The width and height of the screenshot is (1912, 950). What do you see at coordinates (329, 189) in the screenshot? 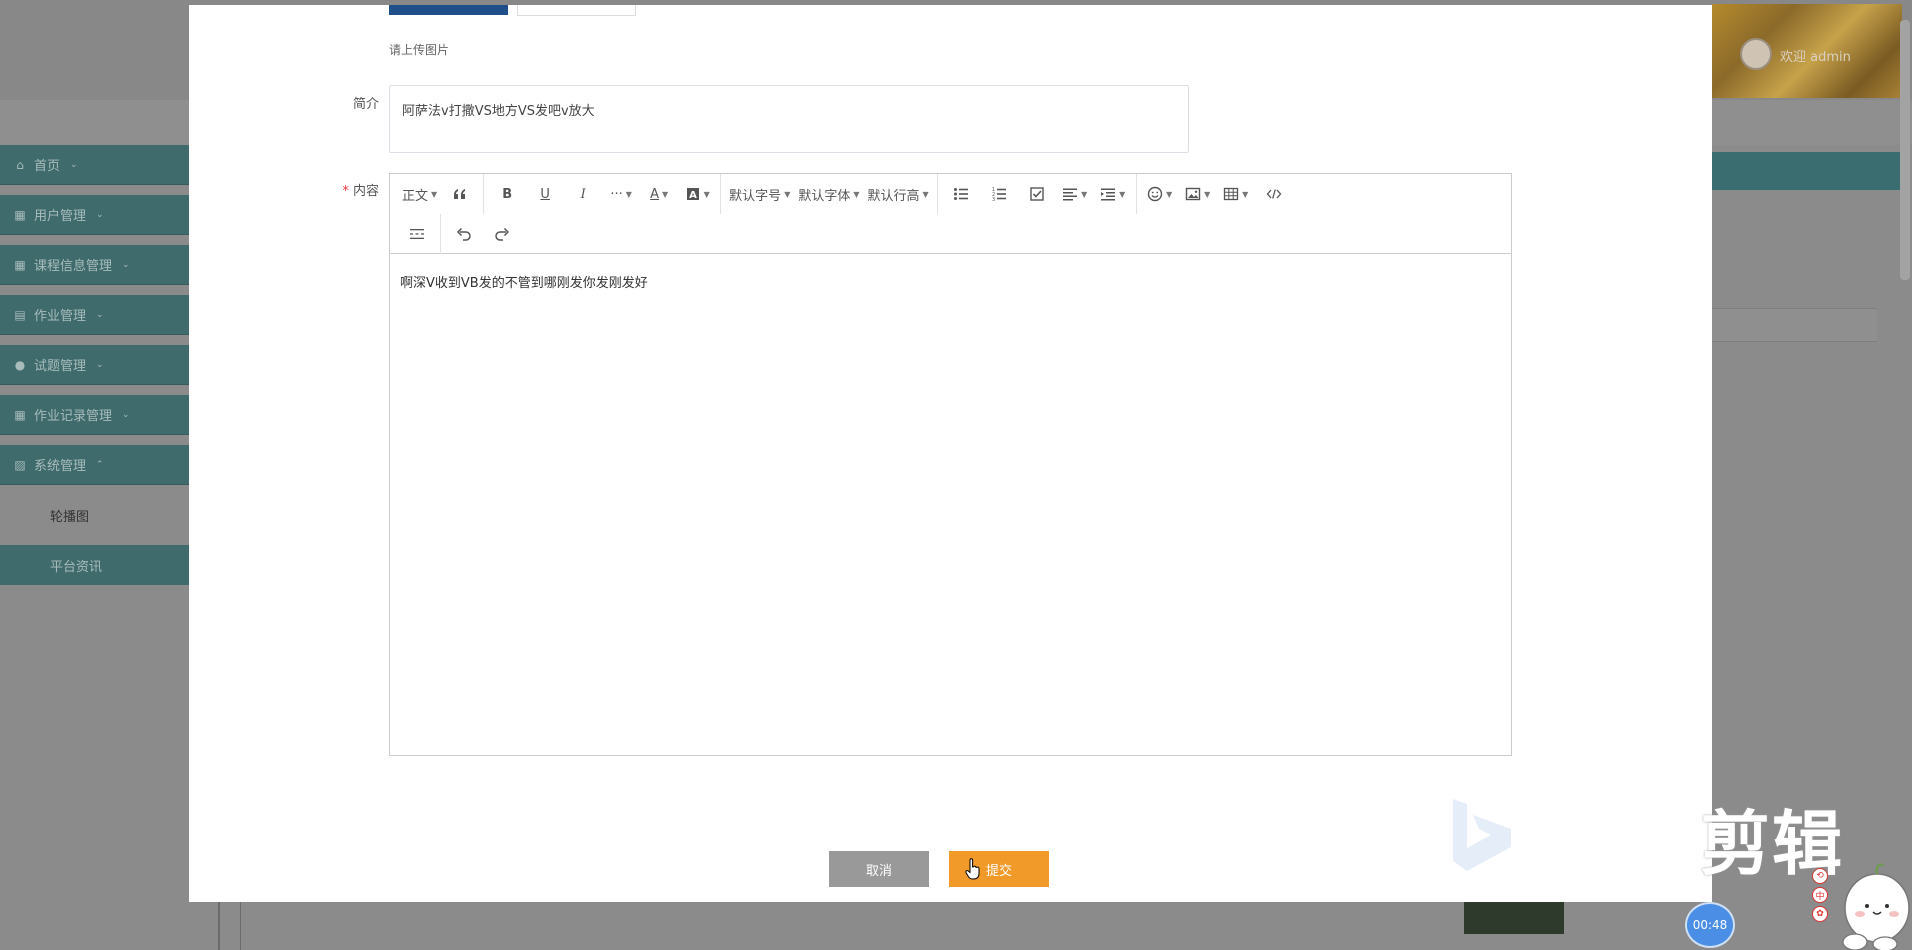
I see `content-label: * 内容` at bounding box center [329, 189].